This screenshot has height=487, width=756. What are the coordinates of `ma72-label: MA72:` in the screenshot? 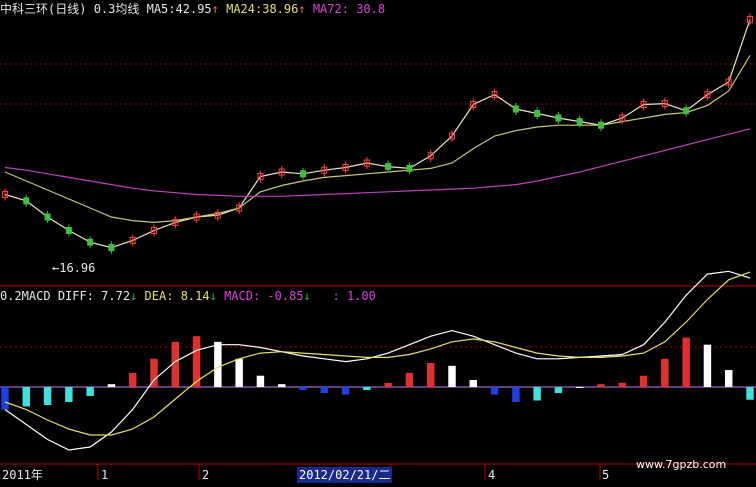 It's located at (330, 9).